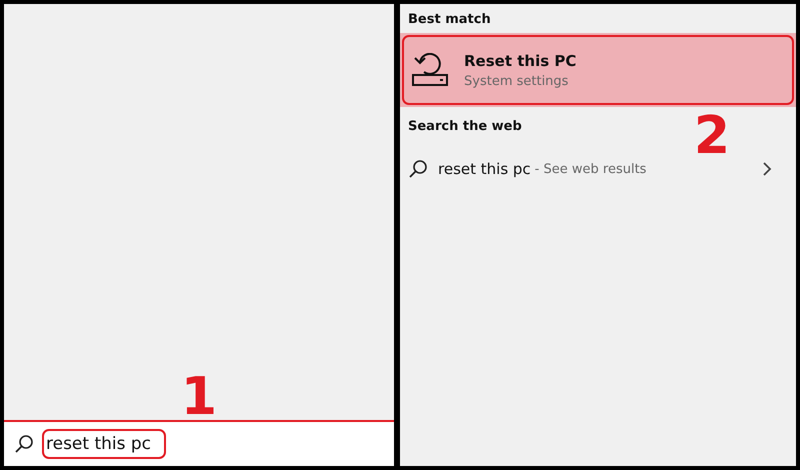 Image resolution: width=800 pixels, height=470 pixels. Describe the element at coordinates (199, 397) in the screenshot. I see `step-number: 1` at that location.